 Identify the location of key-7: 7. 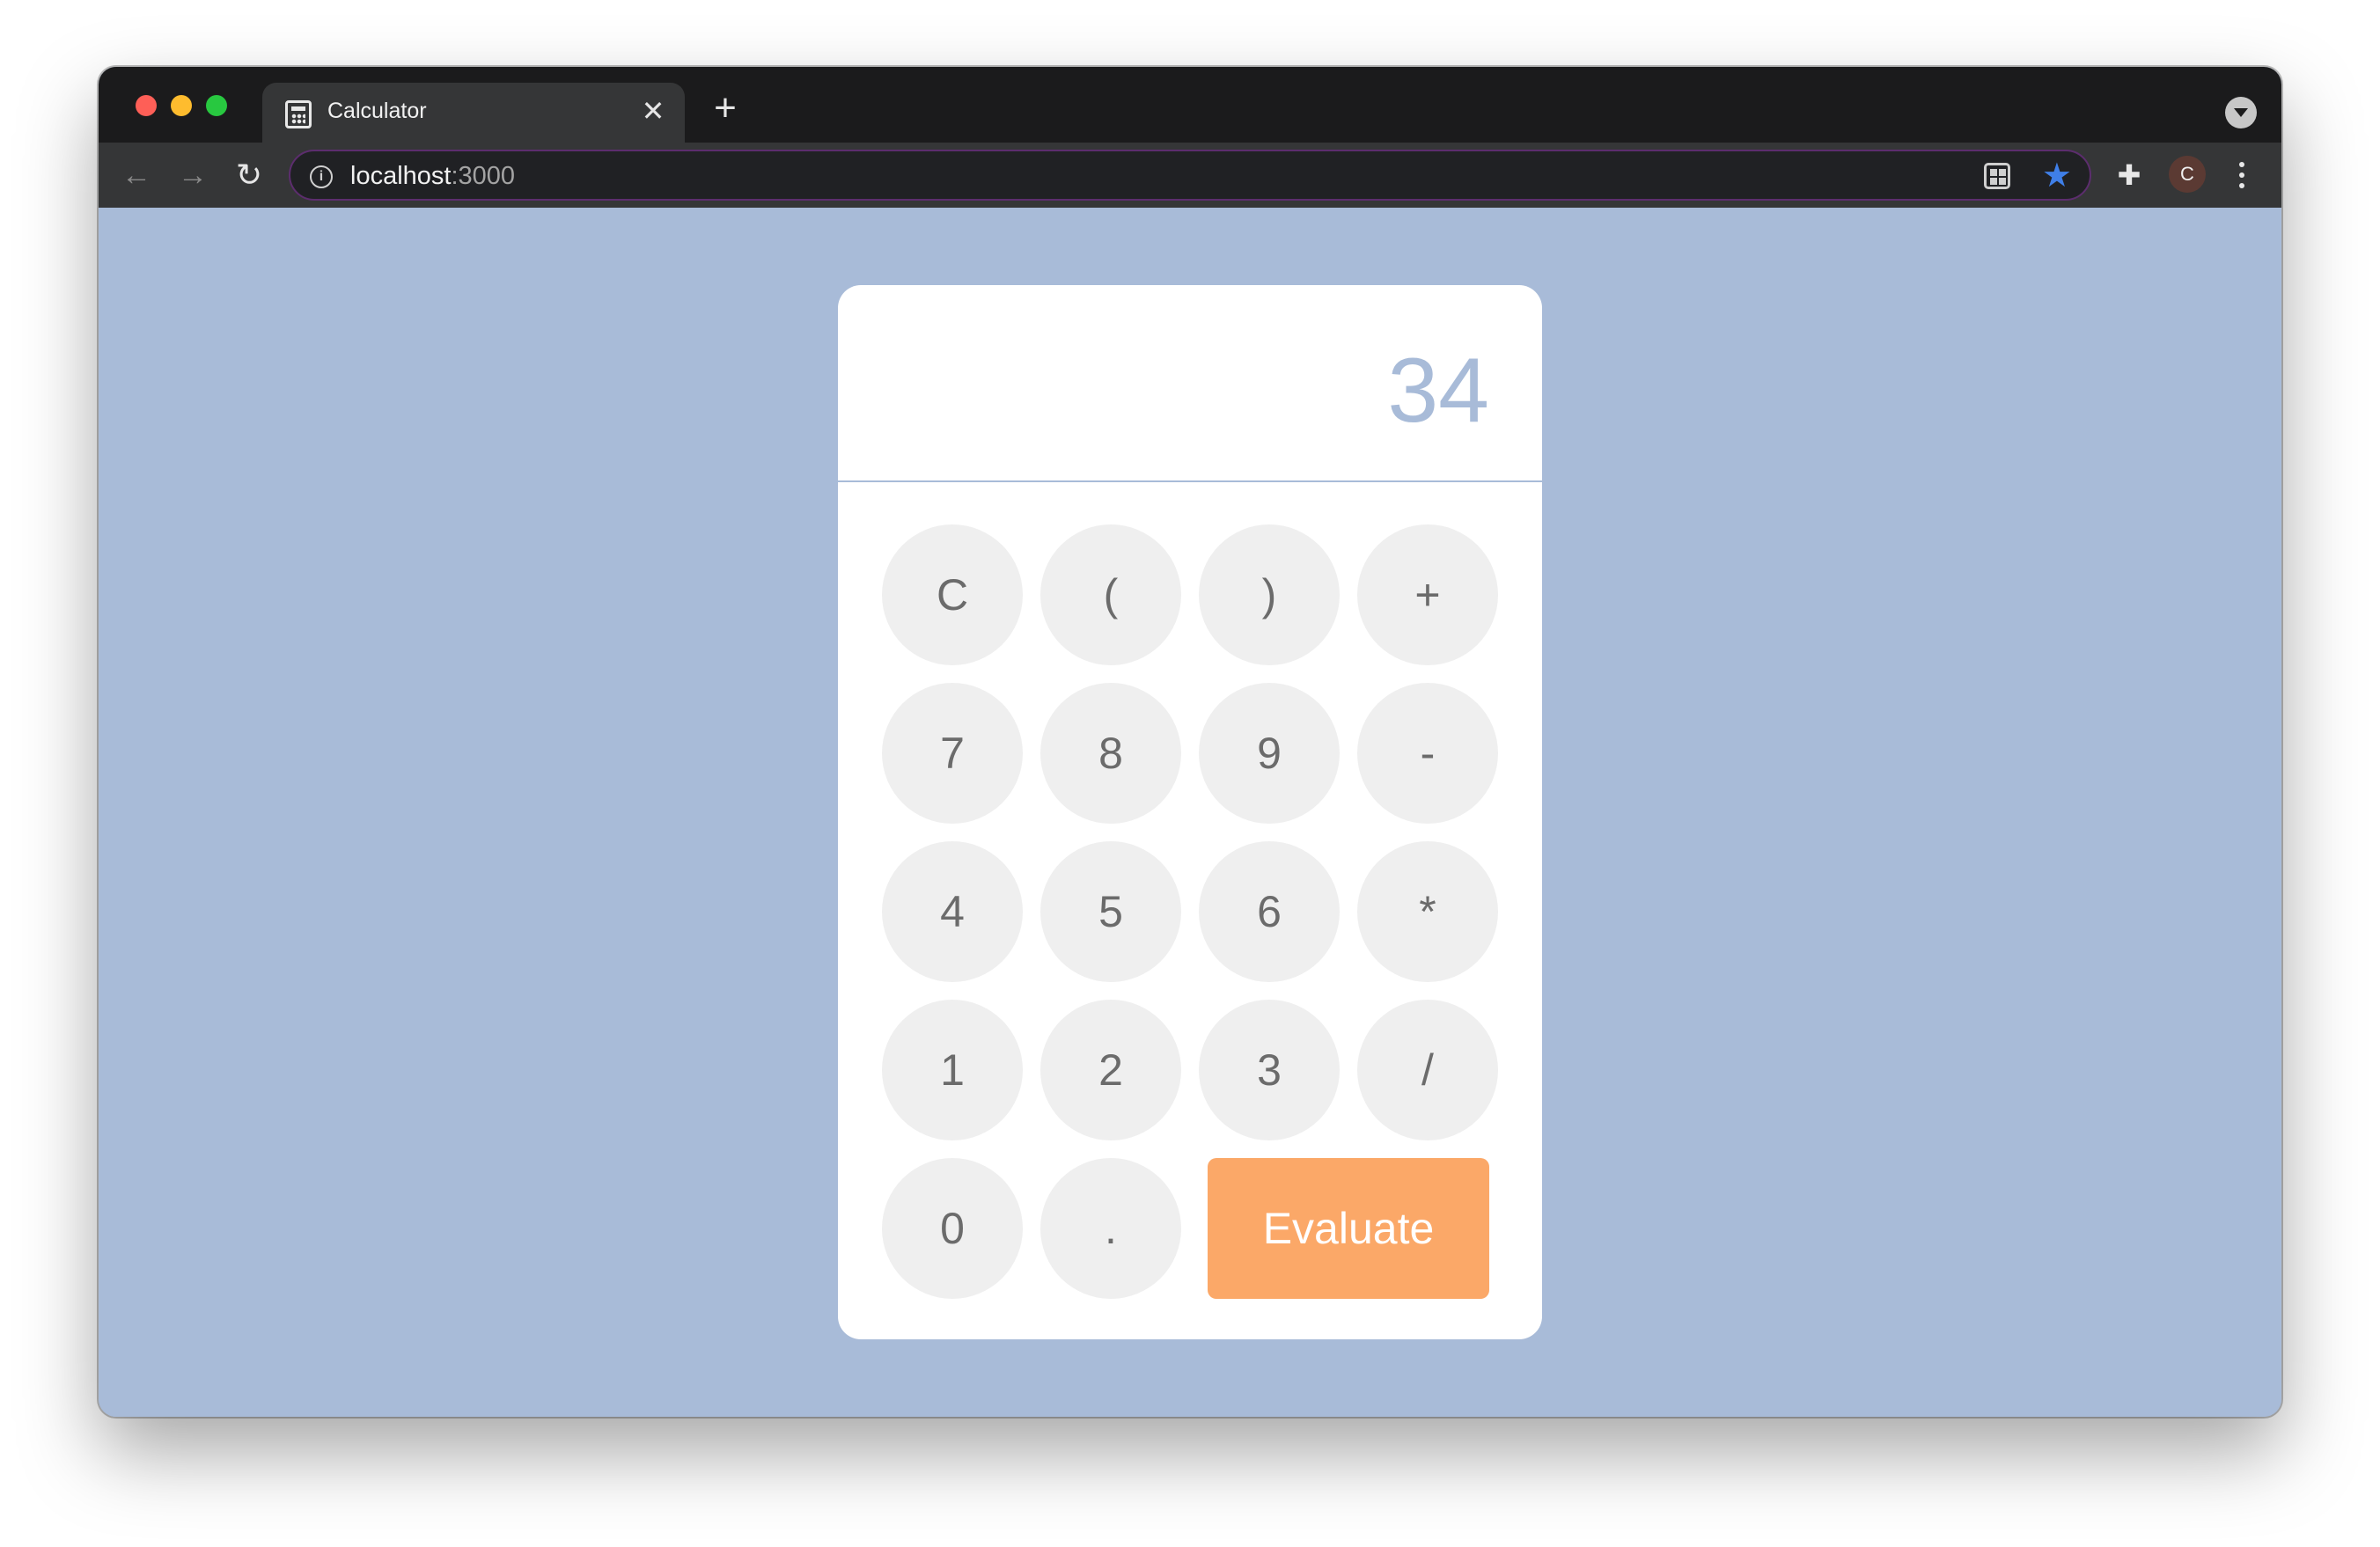
(952, 753).